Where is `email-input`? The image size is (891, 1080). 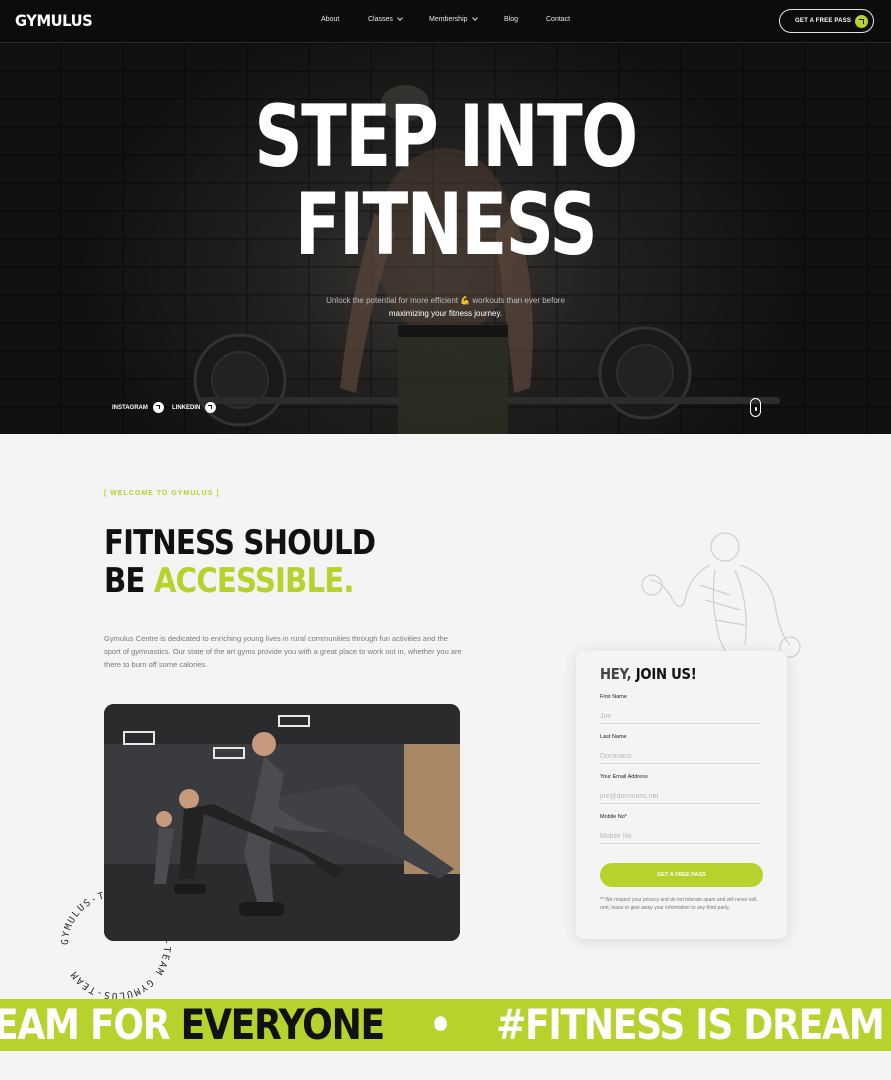 email-input is located at coordinates (680, 797).